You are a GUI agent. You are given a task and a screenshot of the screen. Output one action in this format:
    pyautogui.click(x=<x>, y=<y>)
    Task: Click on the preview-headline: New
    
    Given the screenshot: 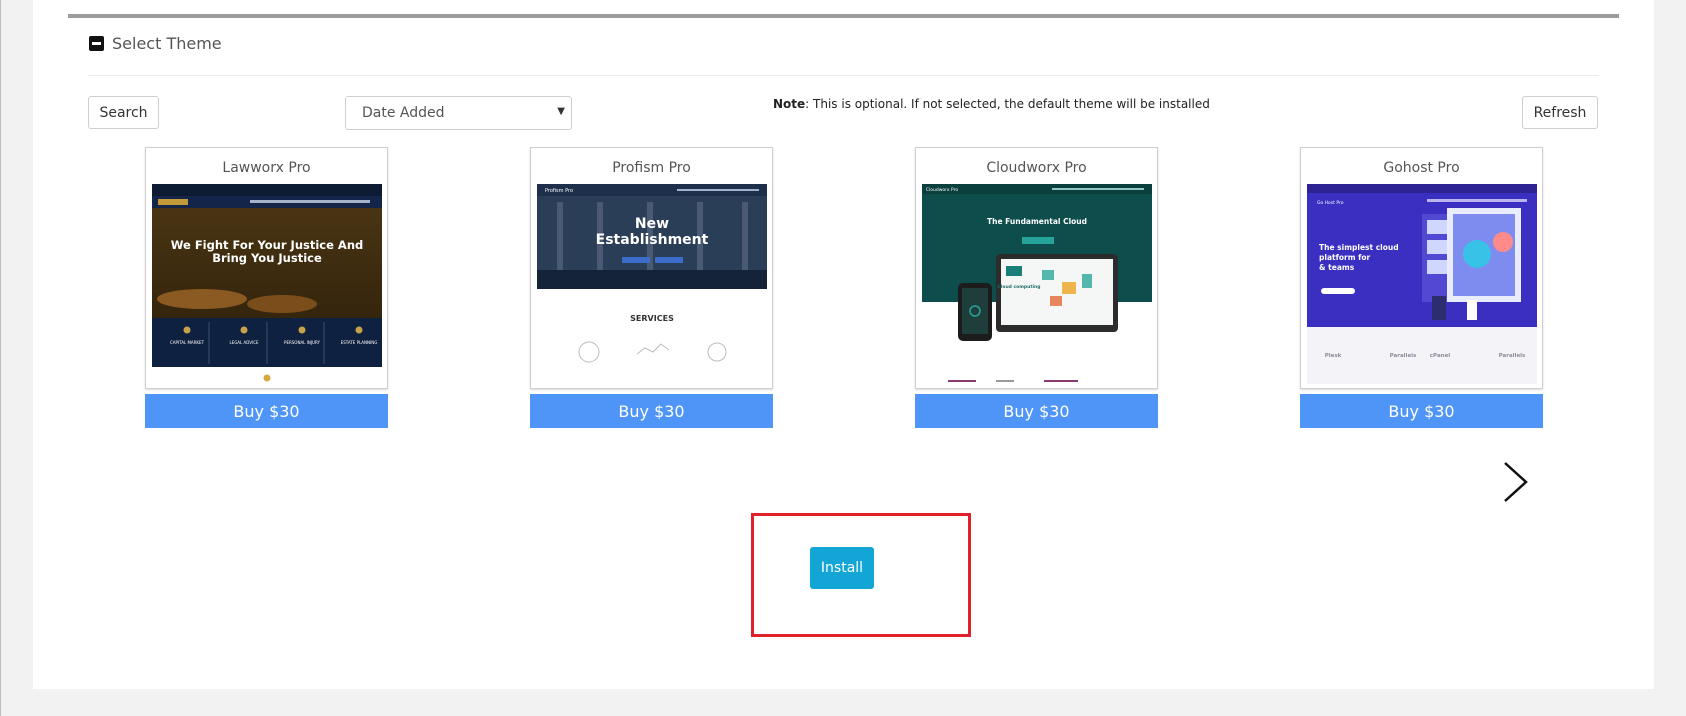 What is the action you would take?
    pyautogui.click(x=652, y=224)
    